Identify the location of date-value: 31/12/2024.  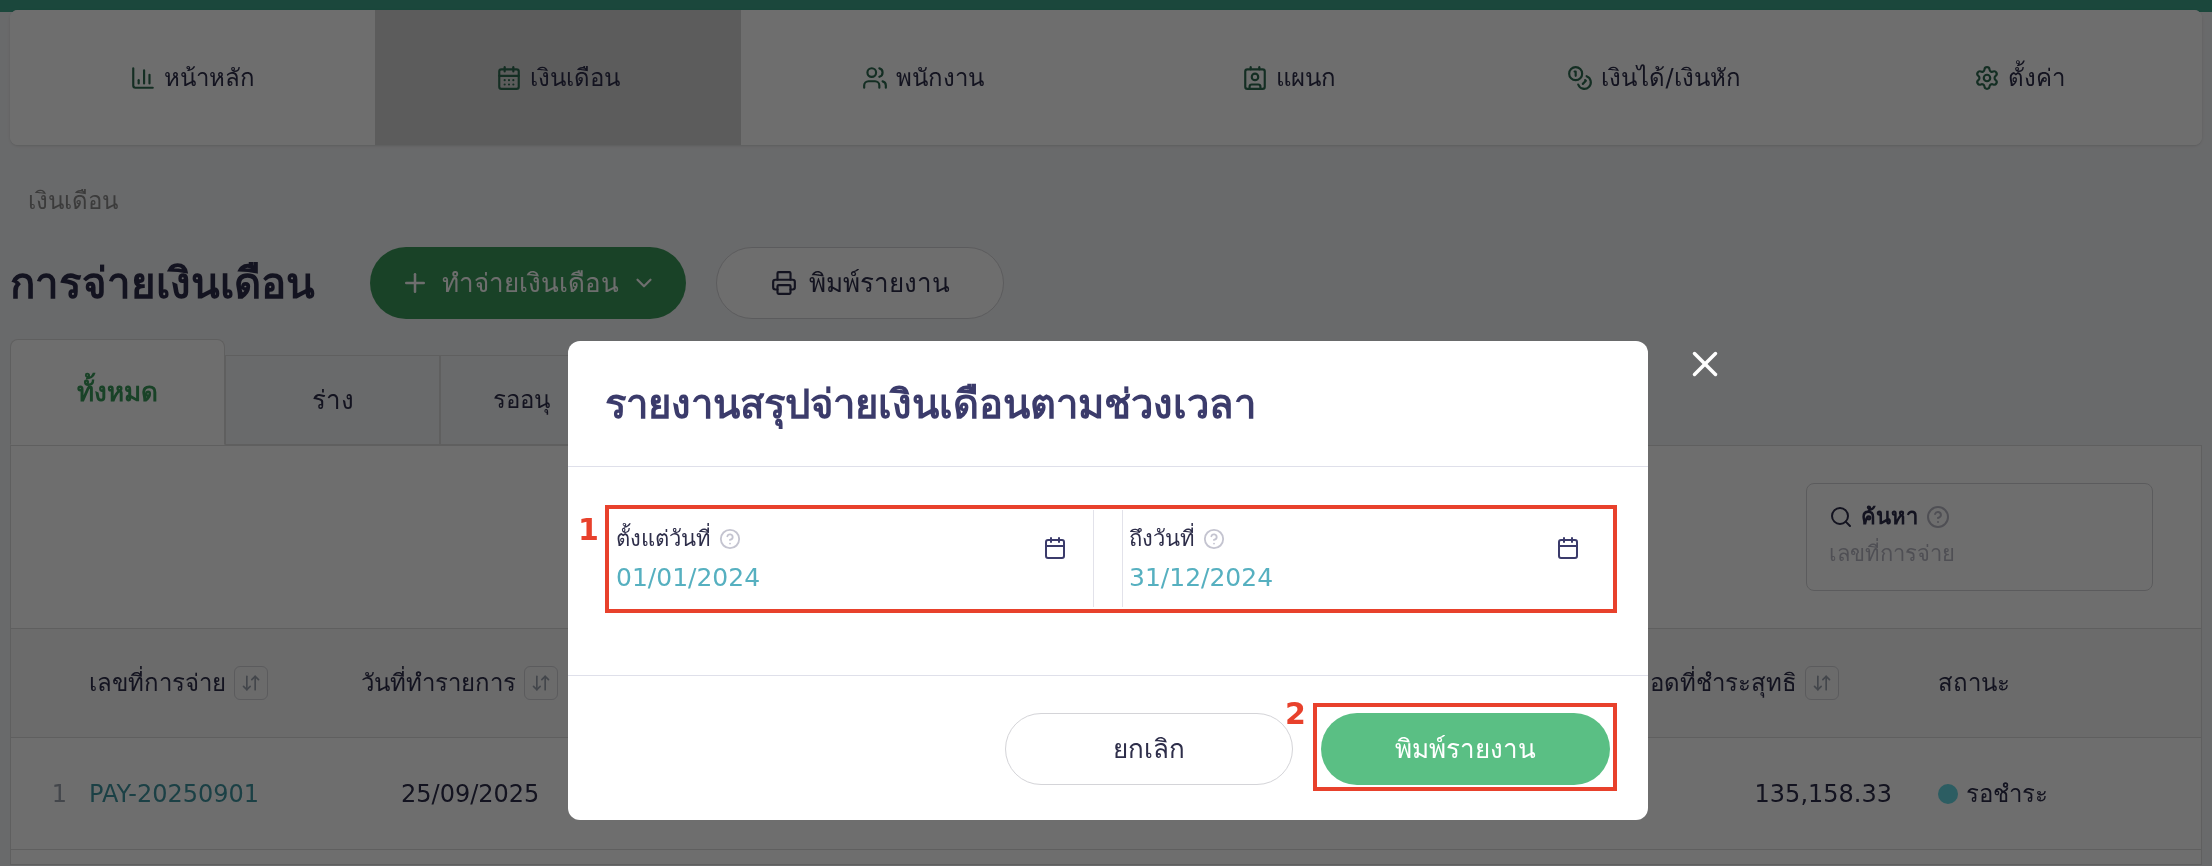
(1201, 578).